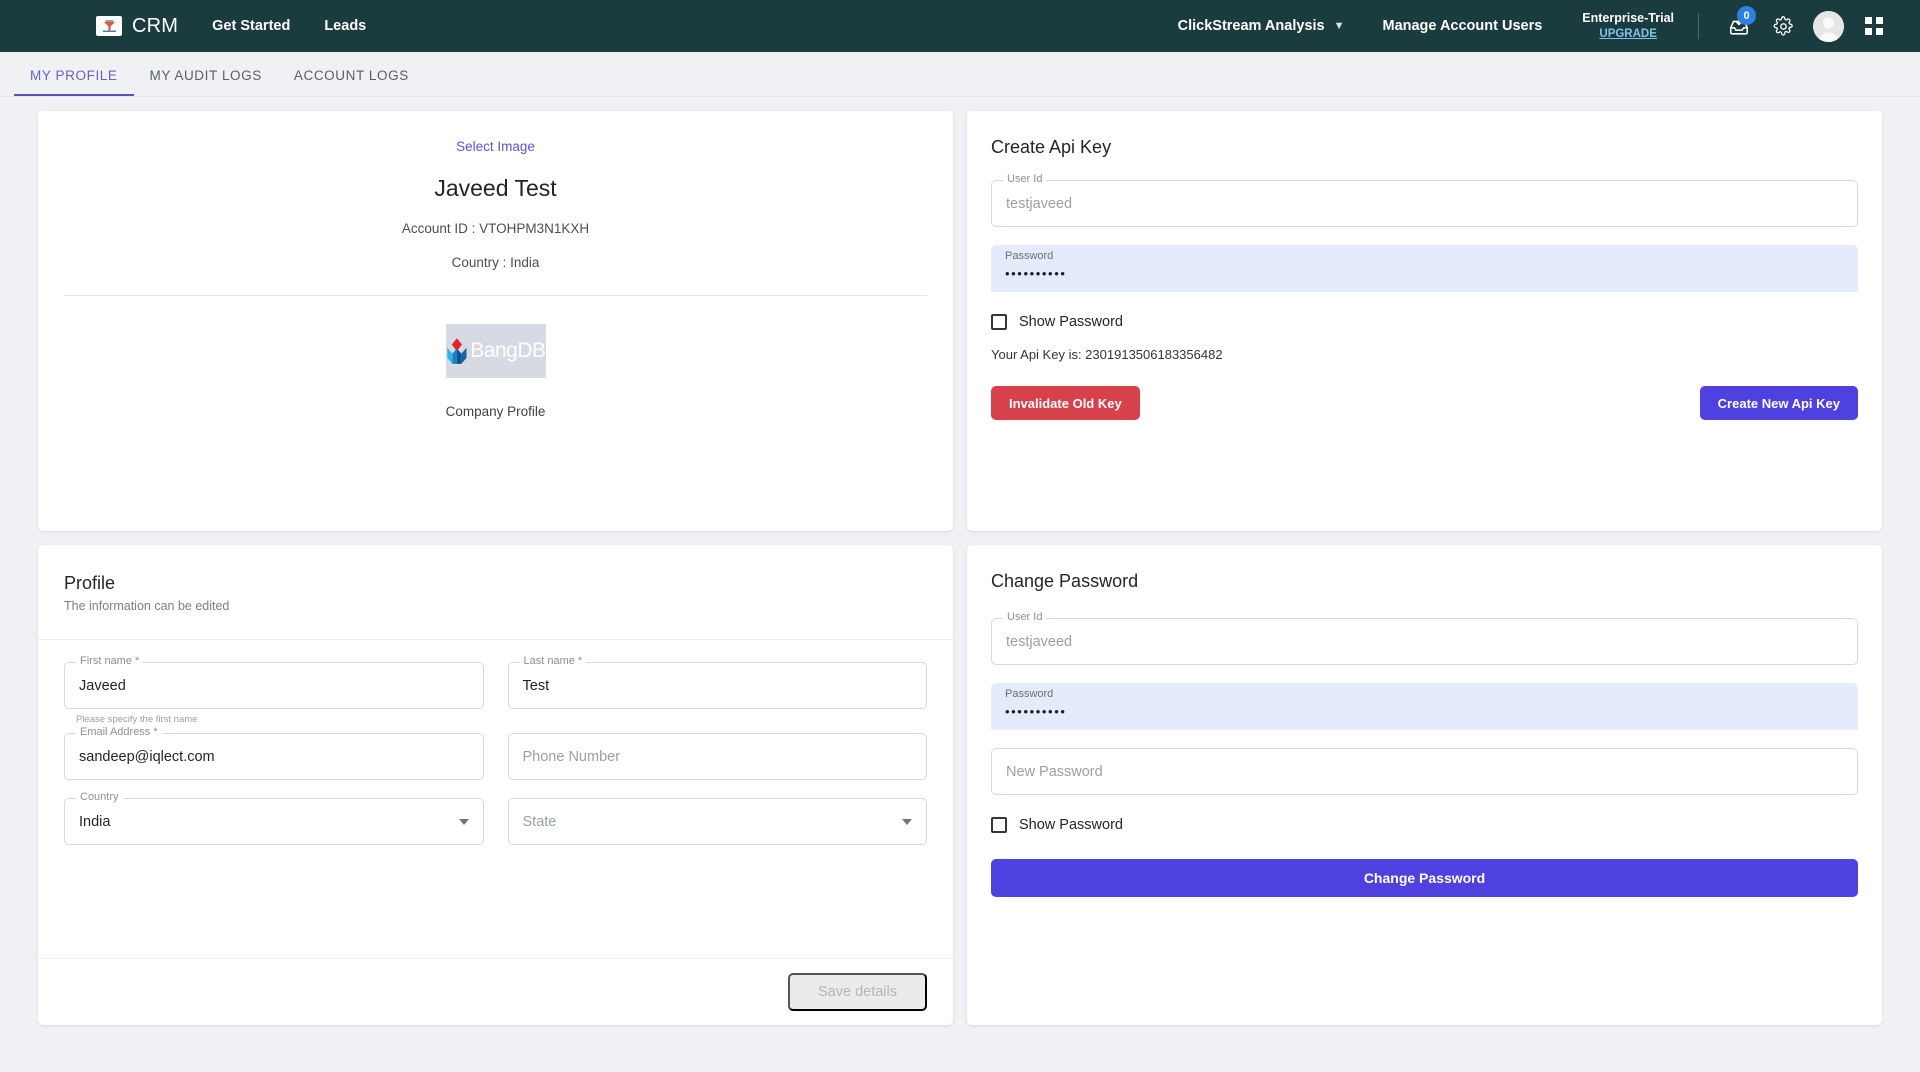  What do you see at coordinates (717, 756) in the screenshot?
I see `phone-field: Phone Number` at bounding box center [717, 756].